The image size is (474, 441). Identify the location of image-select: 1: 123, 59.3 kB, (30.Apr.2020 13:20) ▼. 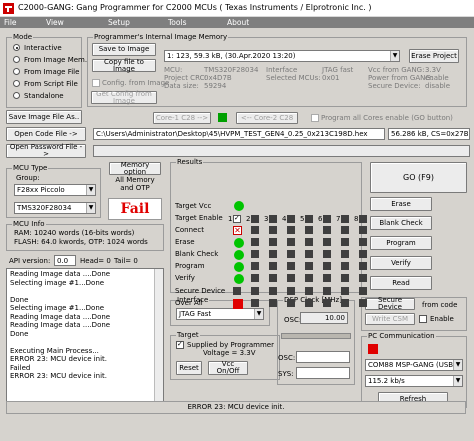
(282, 56).